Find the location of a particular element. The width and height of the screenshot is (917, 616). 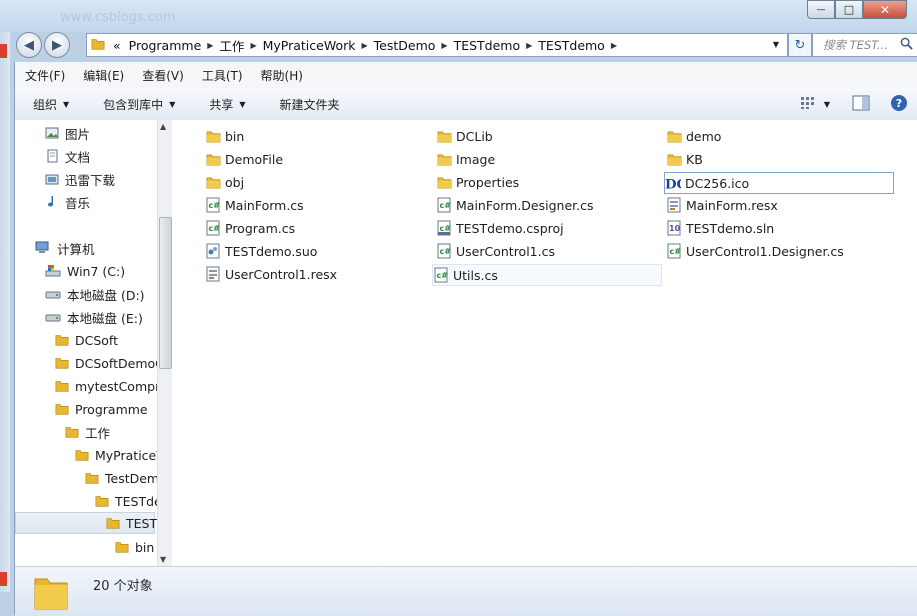

documents-icon is located at coordinates (52, 156).